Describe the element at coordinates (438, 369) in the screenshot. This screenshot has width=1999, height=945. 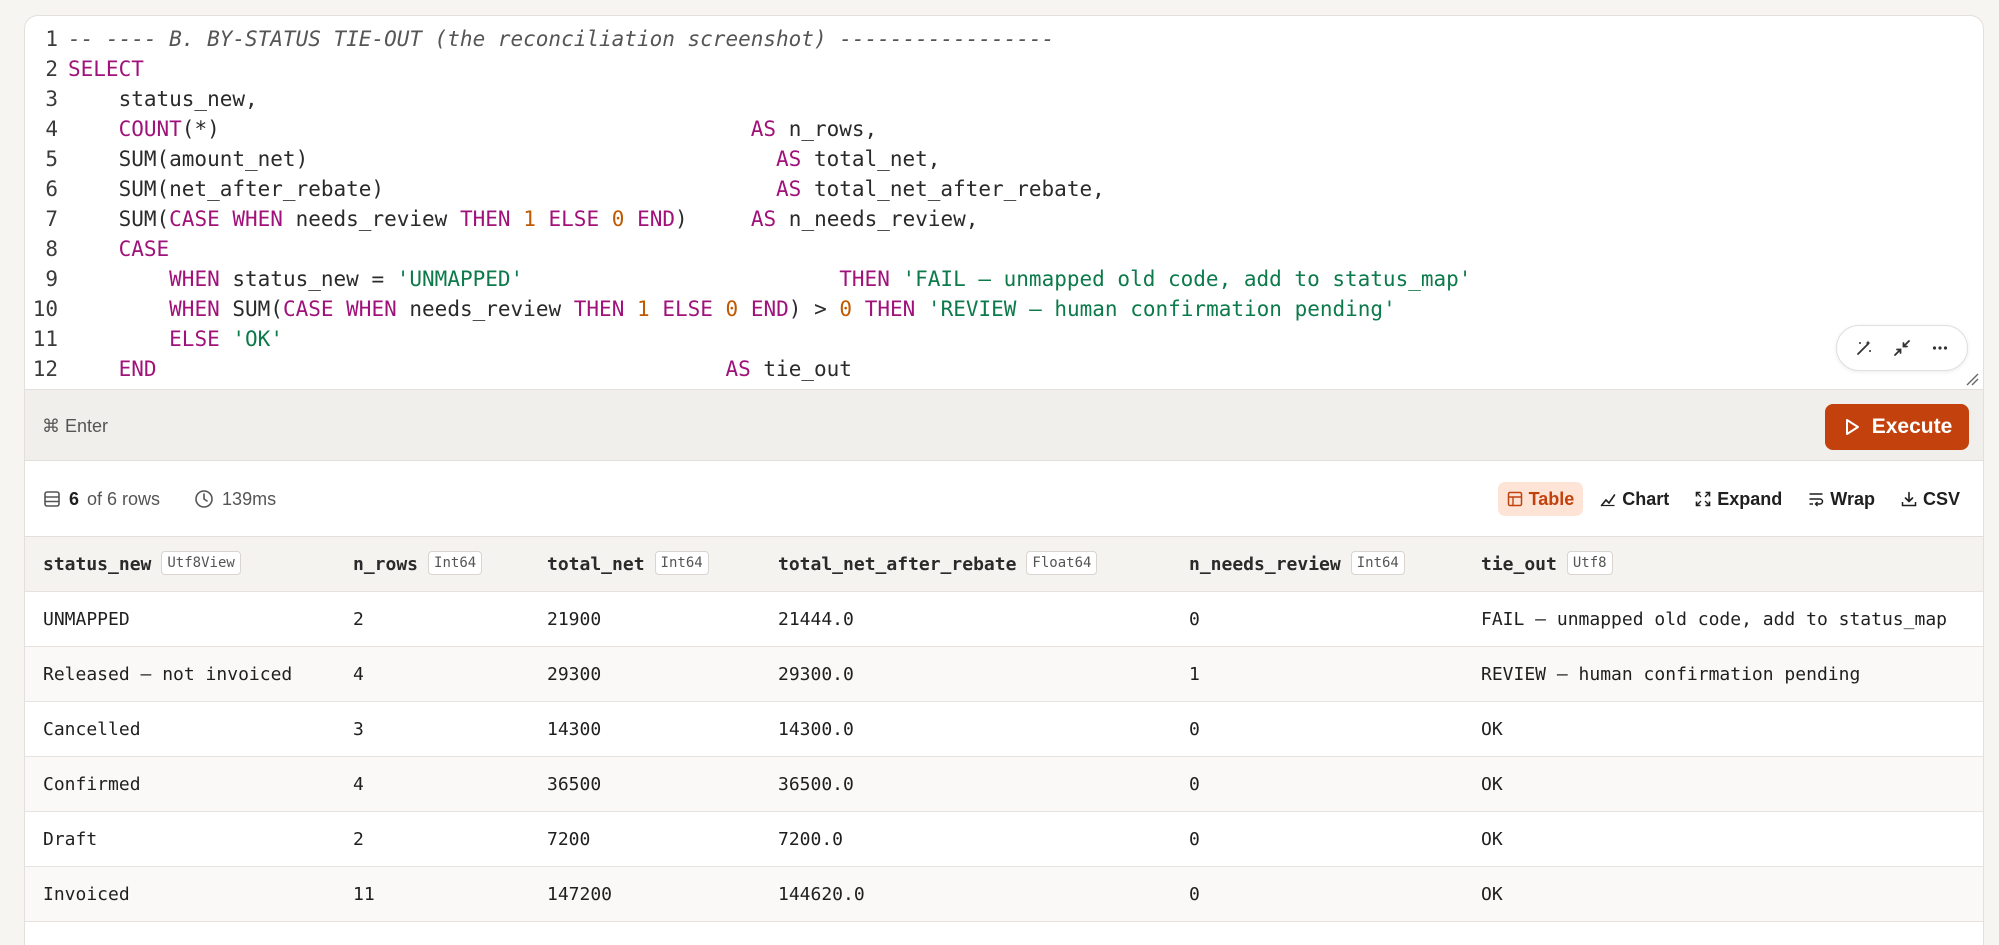
I see `code-line: 12 END AS tie_out` at that location.